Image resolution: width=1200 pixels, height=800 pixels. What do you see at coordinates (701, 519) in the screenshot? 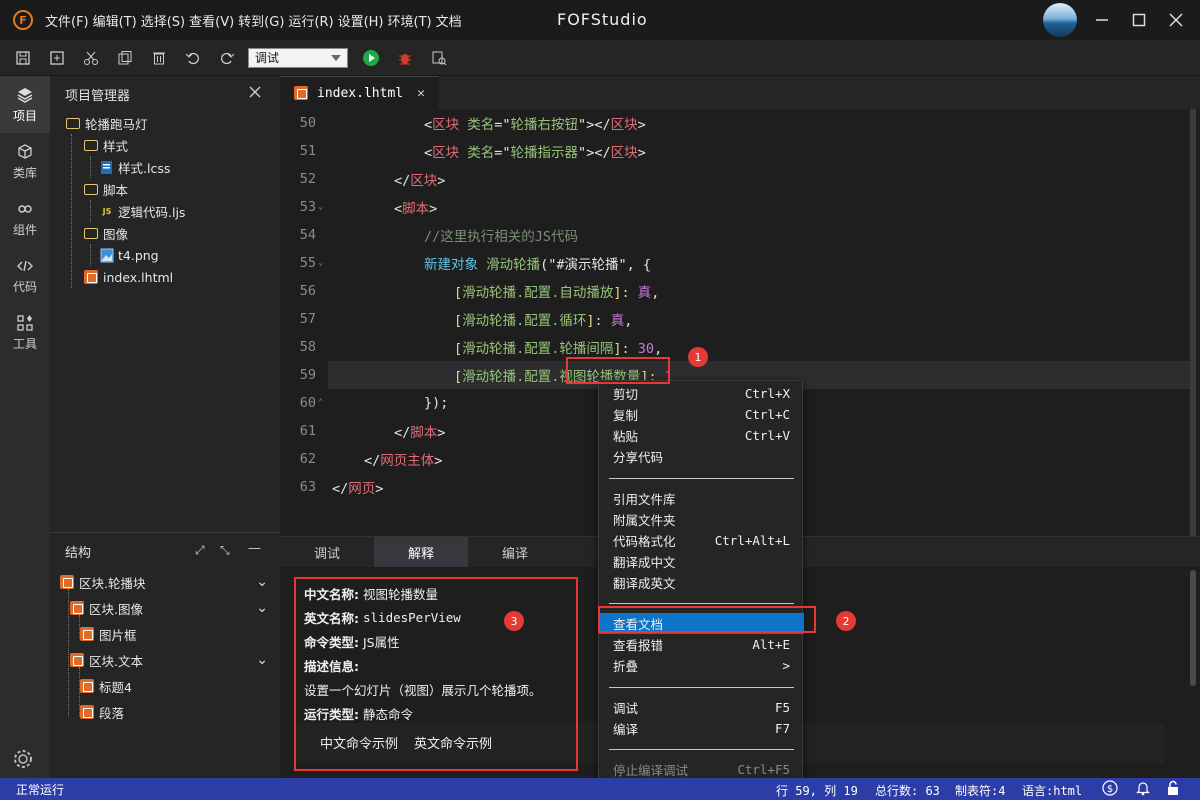
I see `menu-item-attached-folder: 附属文件夹` at bounding box center [701, 519].